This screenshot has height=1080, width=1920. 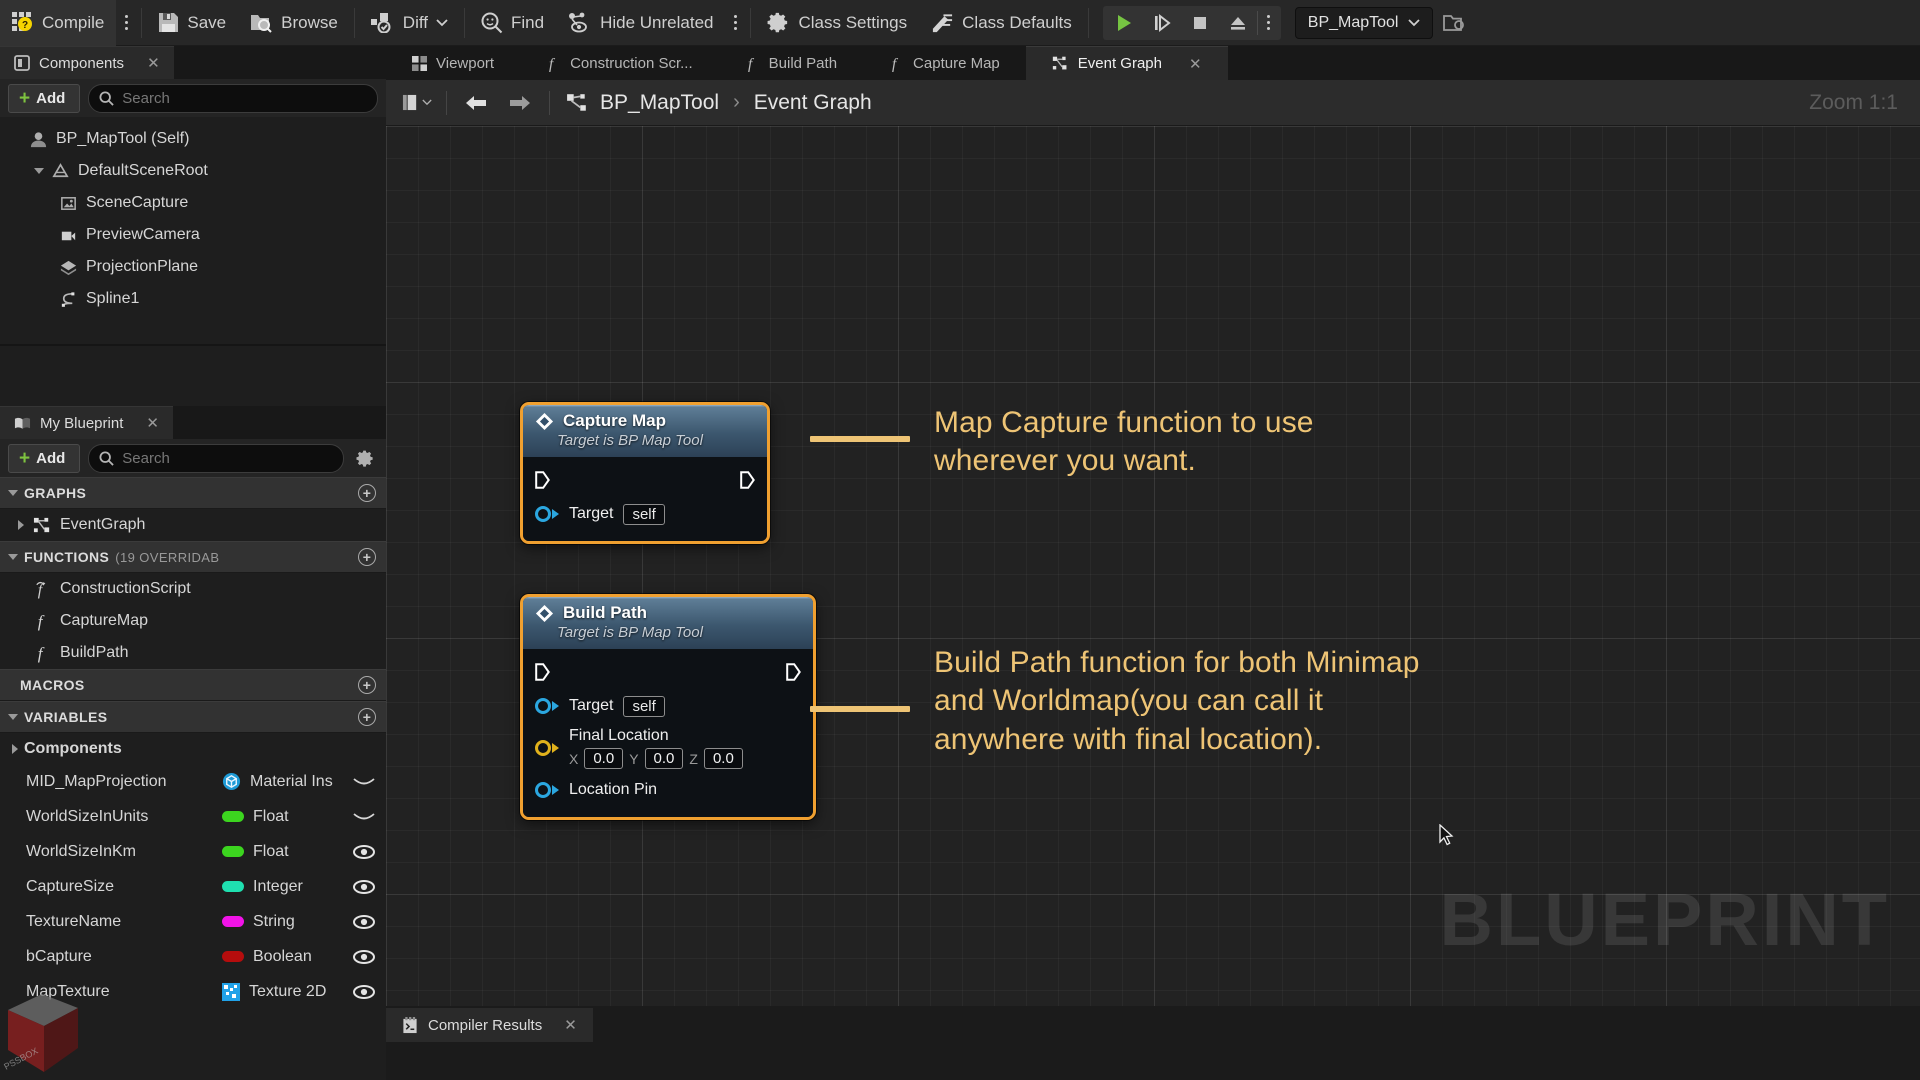 I want to click on hide-unrelated-button: Hide Unrelated, so click(x=640, y=23).